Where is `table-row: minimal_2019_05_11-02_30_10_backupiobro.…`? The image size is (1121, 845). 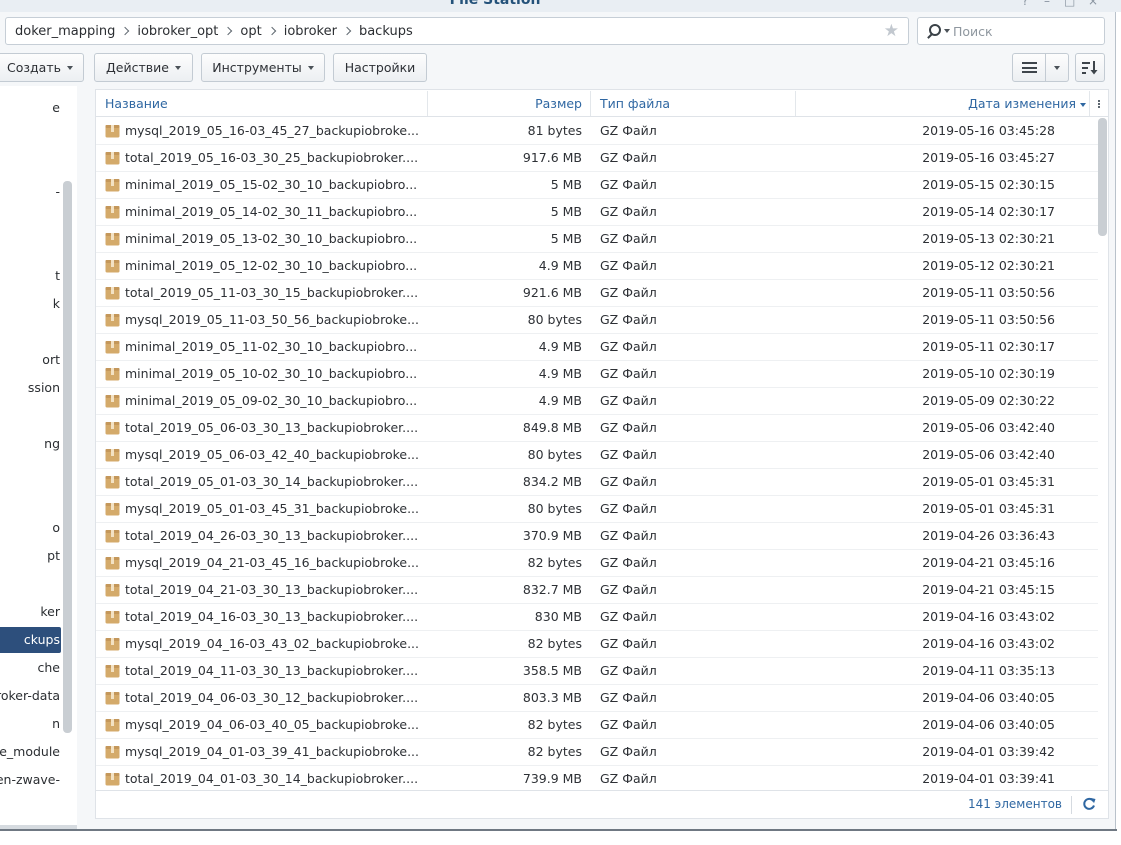
table-row: minimal_2019_05_11-02_30_10_backupiobro.… is located at coordinates (597, 347).